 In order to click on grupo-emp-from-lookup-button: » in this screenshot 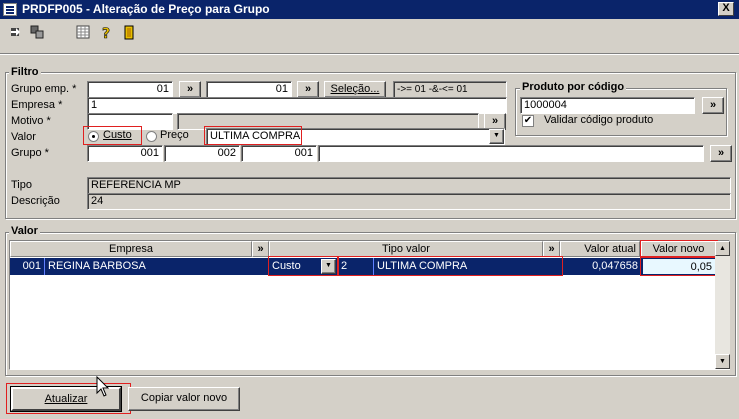, I will do `click(190, 89)`.